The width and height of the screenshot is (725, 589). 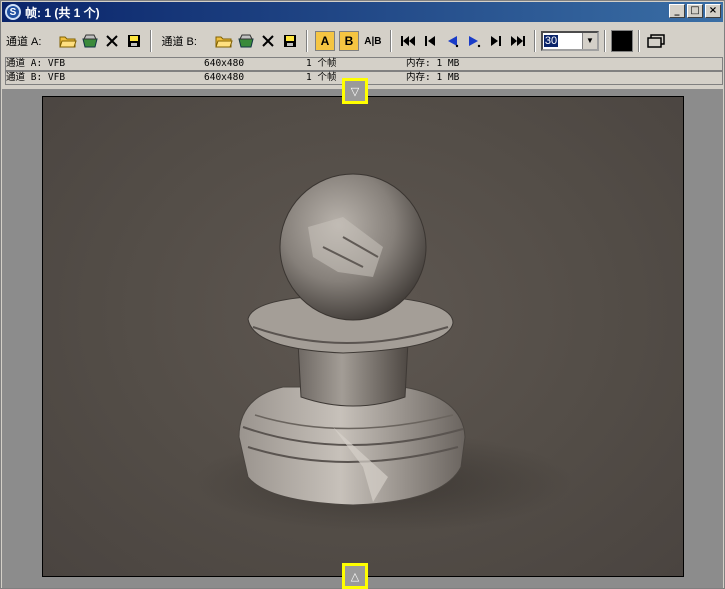 I want to click on channel-b-frames: 1 个帧, so click(x=321, y=77).